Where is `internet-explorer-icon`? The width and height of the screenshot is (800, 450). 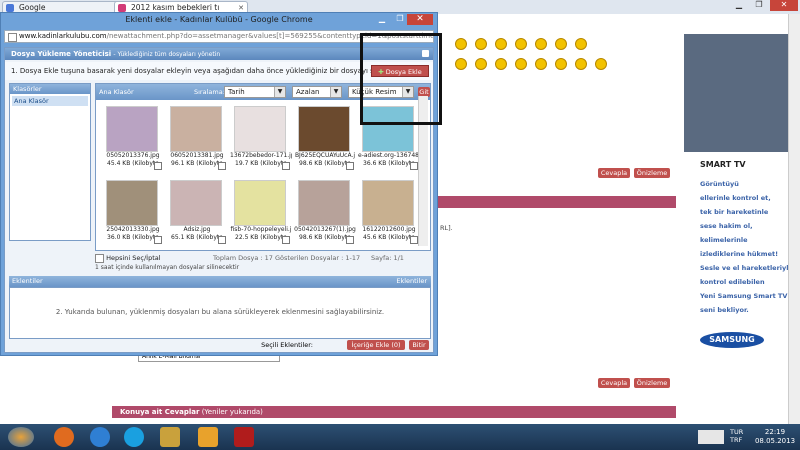 internet-explorer-icon is located at coordinates (100, 437).